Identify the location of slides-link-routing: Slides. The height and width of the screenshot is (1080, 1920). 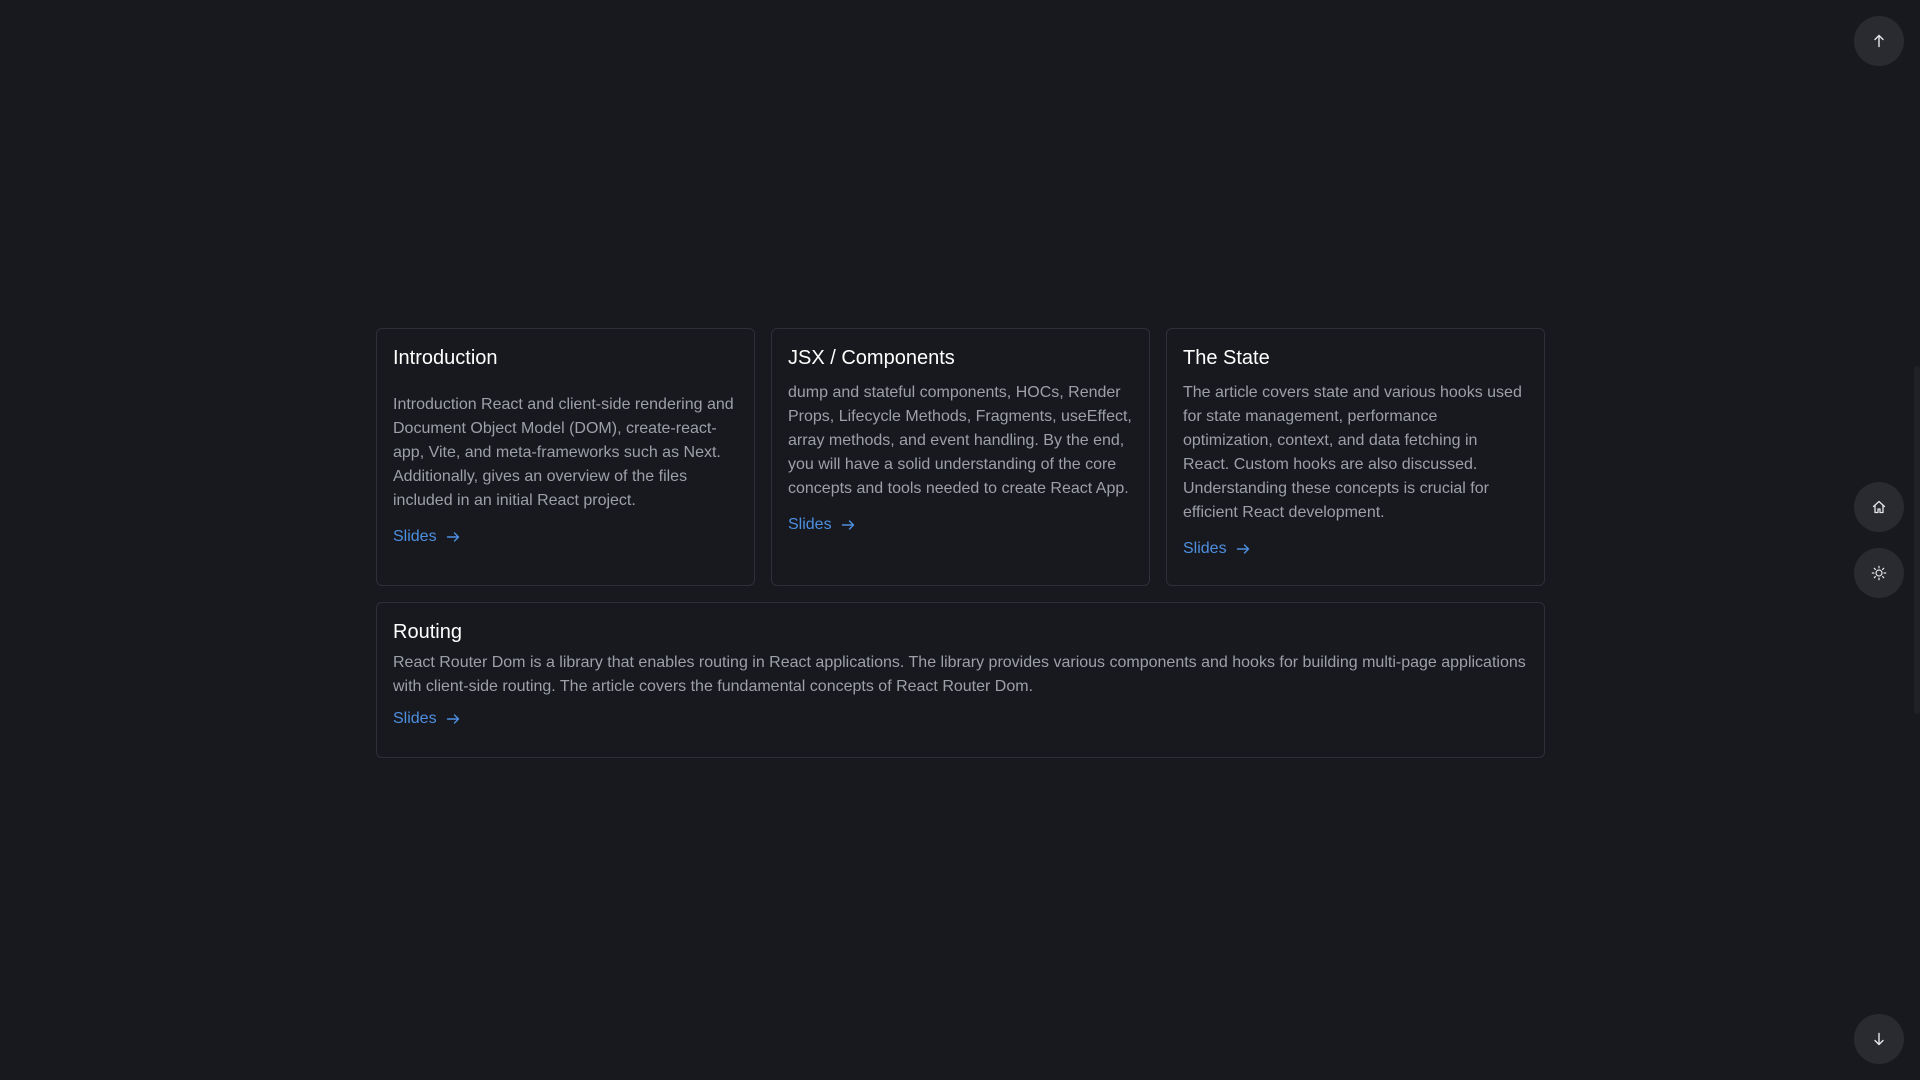
(427, 719).